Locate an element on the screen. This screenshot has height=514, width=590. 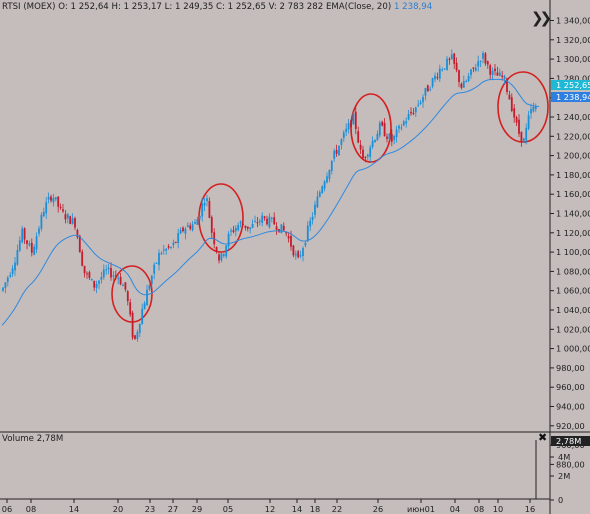
price-tick-label: 1 140,00 is located at coordinates (573, 214).